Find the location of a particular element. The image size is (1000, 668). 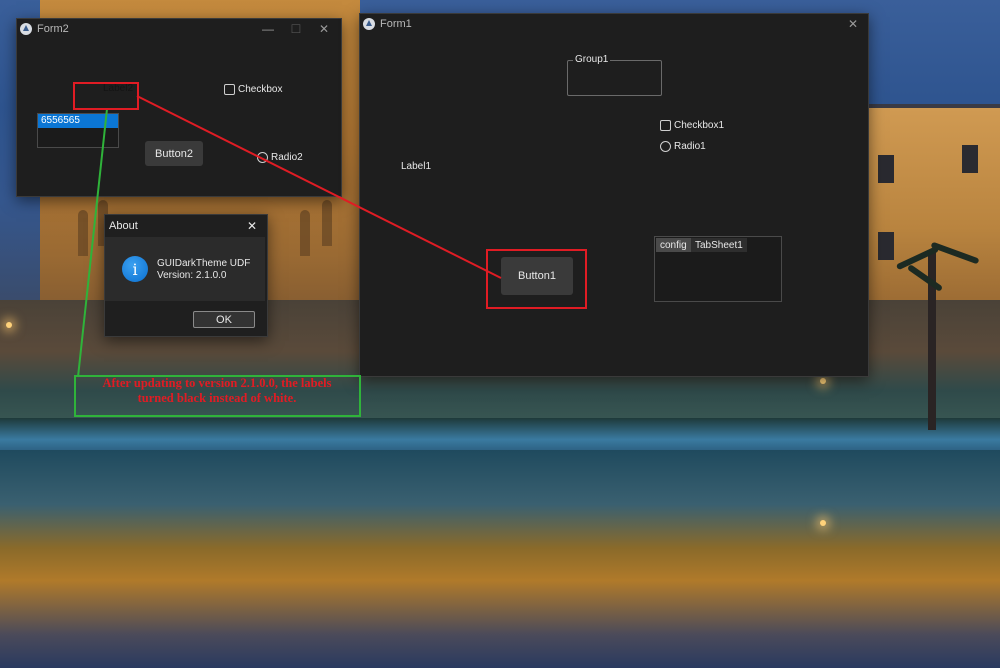

label1: Label1 is located at coordinates (416, 166).